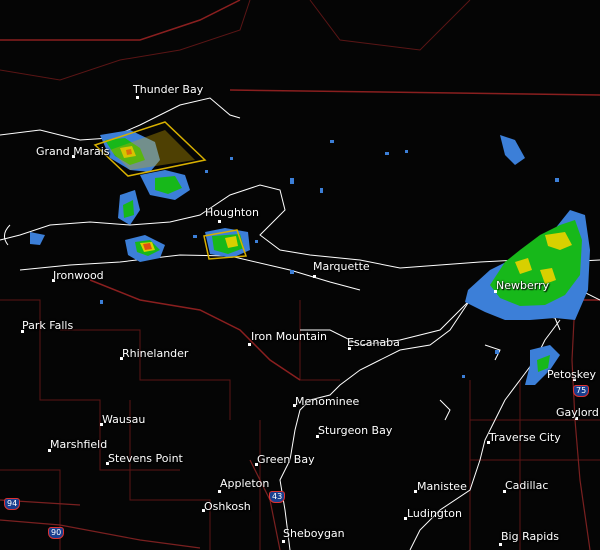  What do you see at coordinates (527, 485) in the screenshot?
I see `city-cadillac: Cadillac` at bounding box center [527, 485].